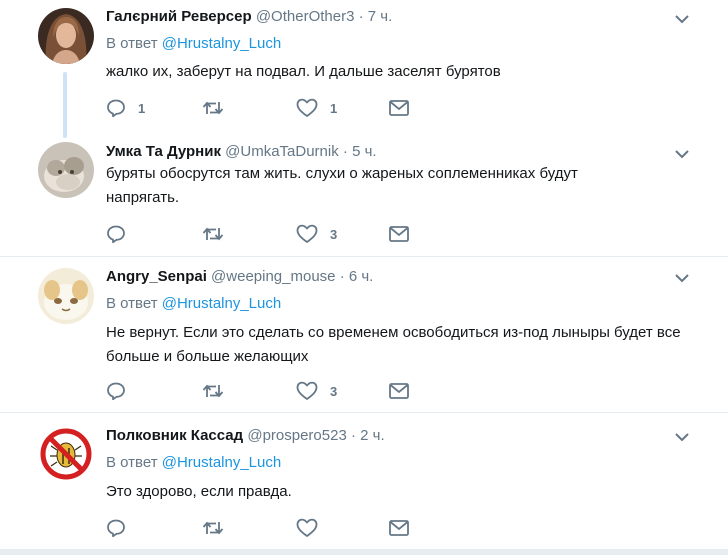 The height and width of the screenshot is (555, 728). I want to click on thread-line, so click(65, 105).